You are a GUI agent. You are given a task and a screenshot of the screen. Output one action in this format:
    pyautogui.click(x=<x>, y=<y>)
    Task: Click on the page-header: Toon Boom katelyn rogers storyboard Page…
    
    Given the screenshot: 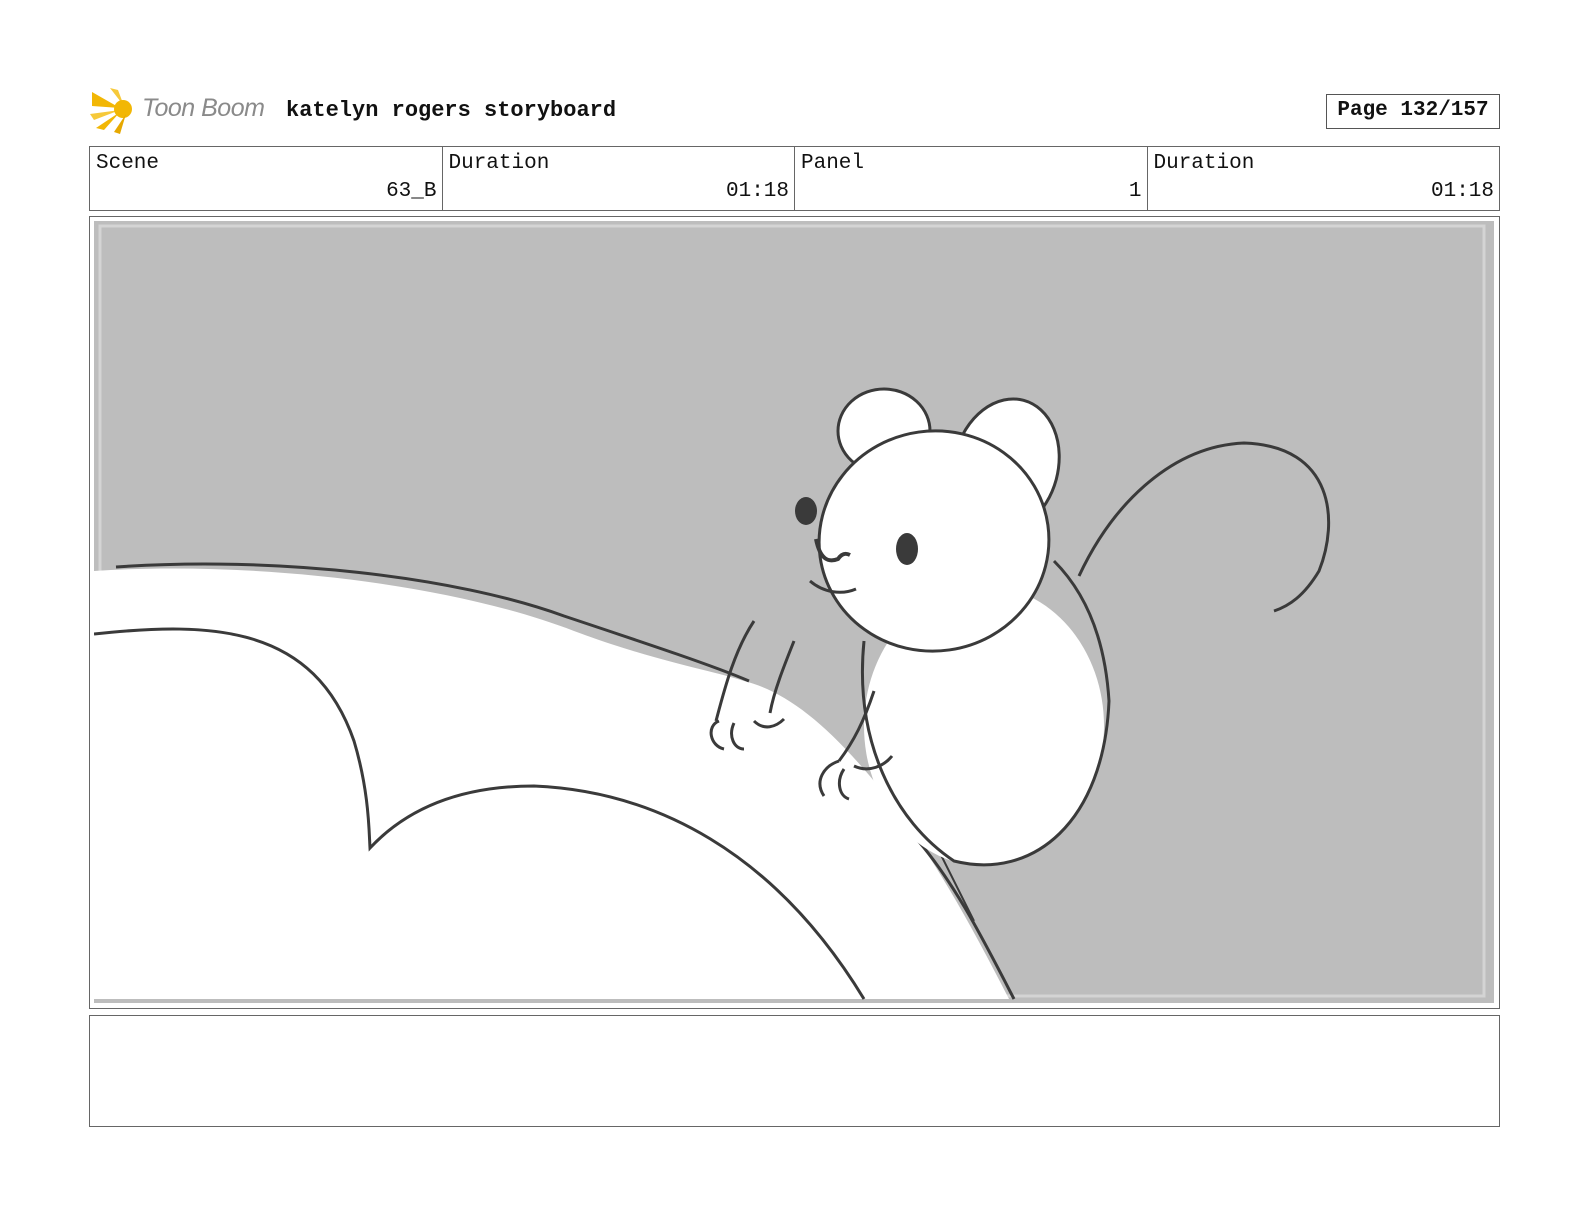 What is the action you would take?
    pyautogui.click(x=795, y=110)
    